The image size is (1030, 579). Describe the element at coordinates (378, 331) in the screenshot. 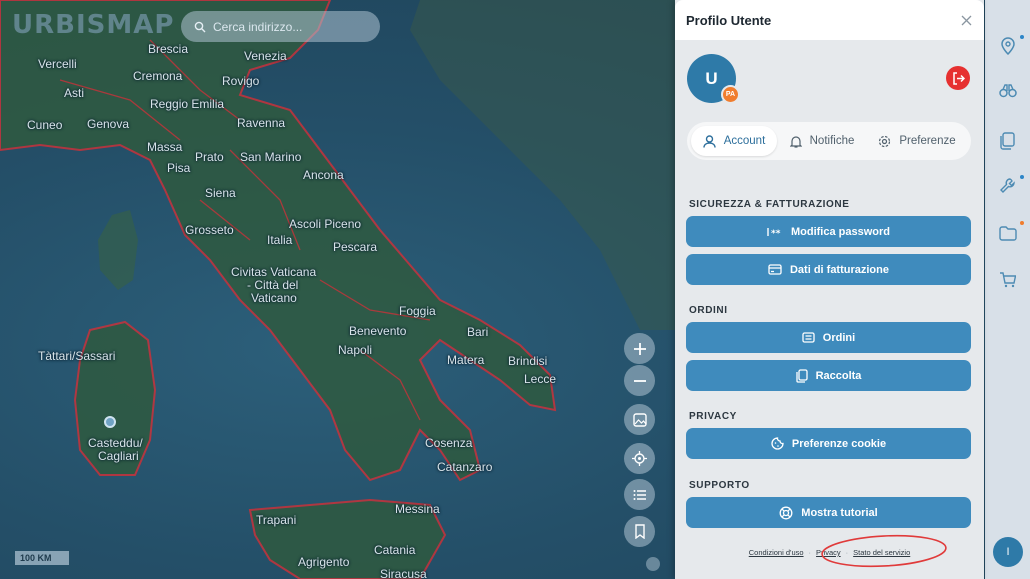

I see `city-label: Benevento` at that location.